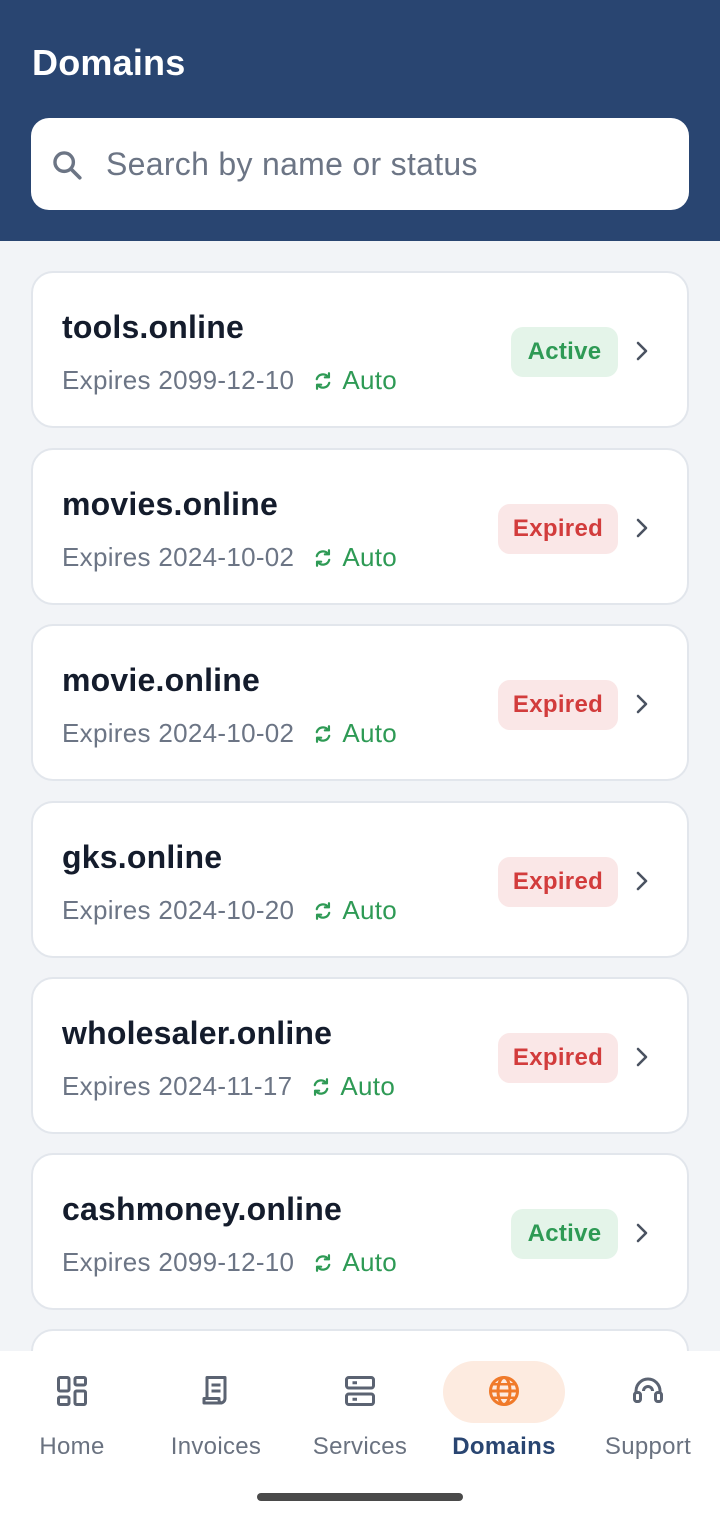  I want to click on nav-label-support: Support, so click(648, 1446).